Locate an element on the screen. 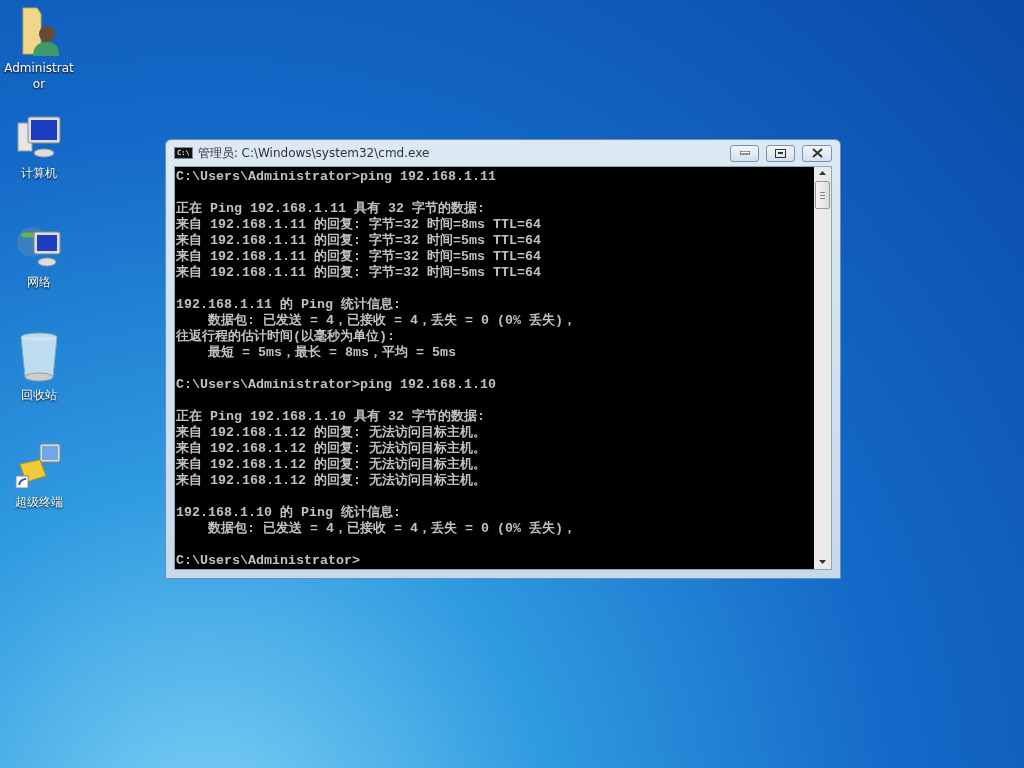 The height and width of the screenshot is (768, 1024). console-line: 来自 192.168.1.11 的回复: 字节=32 时间=8ms TTL=64 is located at coordinates (359, 224).